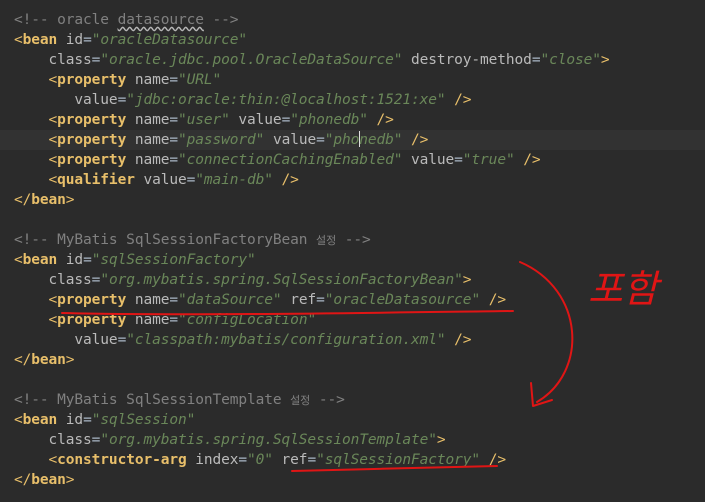  What do you see at coordinates (230, 300) in the screenshot?
I see `code-token: "dataSource"` at bounding box center [230, 300].